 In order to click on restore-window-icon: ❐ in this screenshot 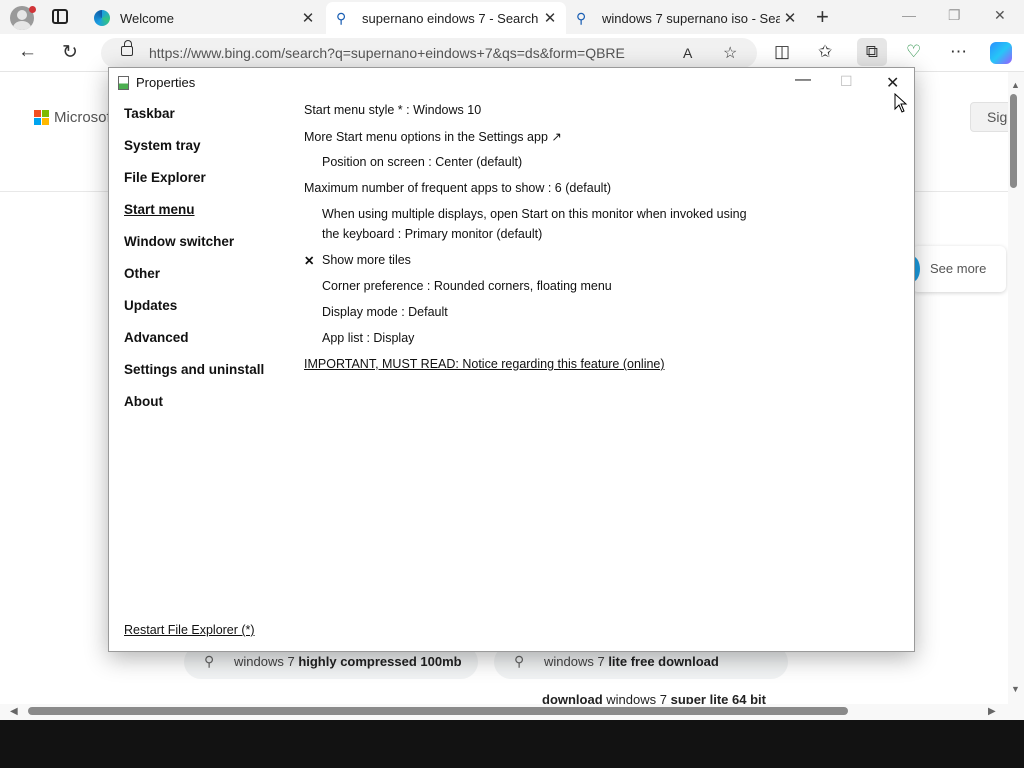, I will do `click(954, 15)`.